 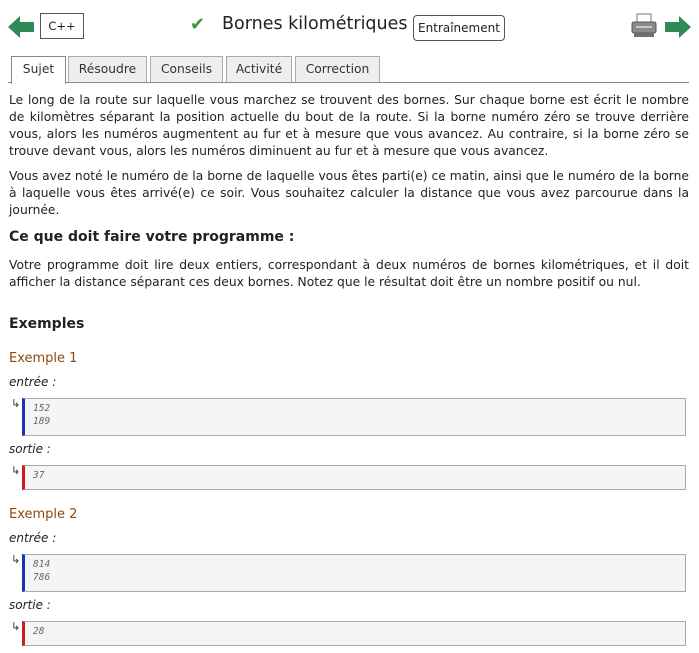 I want to click on input-line: 814, so click(x=42, y=564).